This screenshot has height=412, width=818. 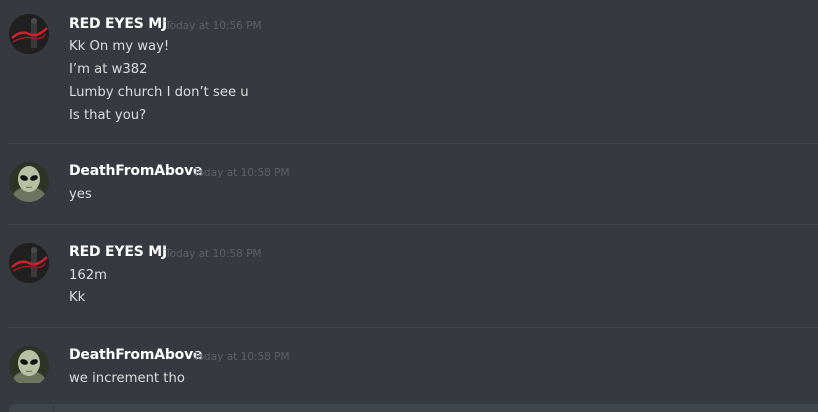 I want to click on message-text: 162m, so click(x=88, y=275).